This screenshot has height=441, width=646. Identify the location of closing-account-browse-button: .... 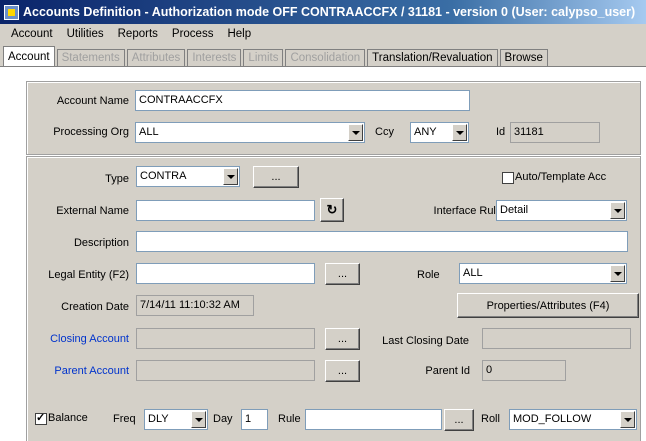
(342, 339).